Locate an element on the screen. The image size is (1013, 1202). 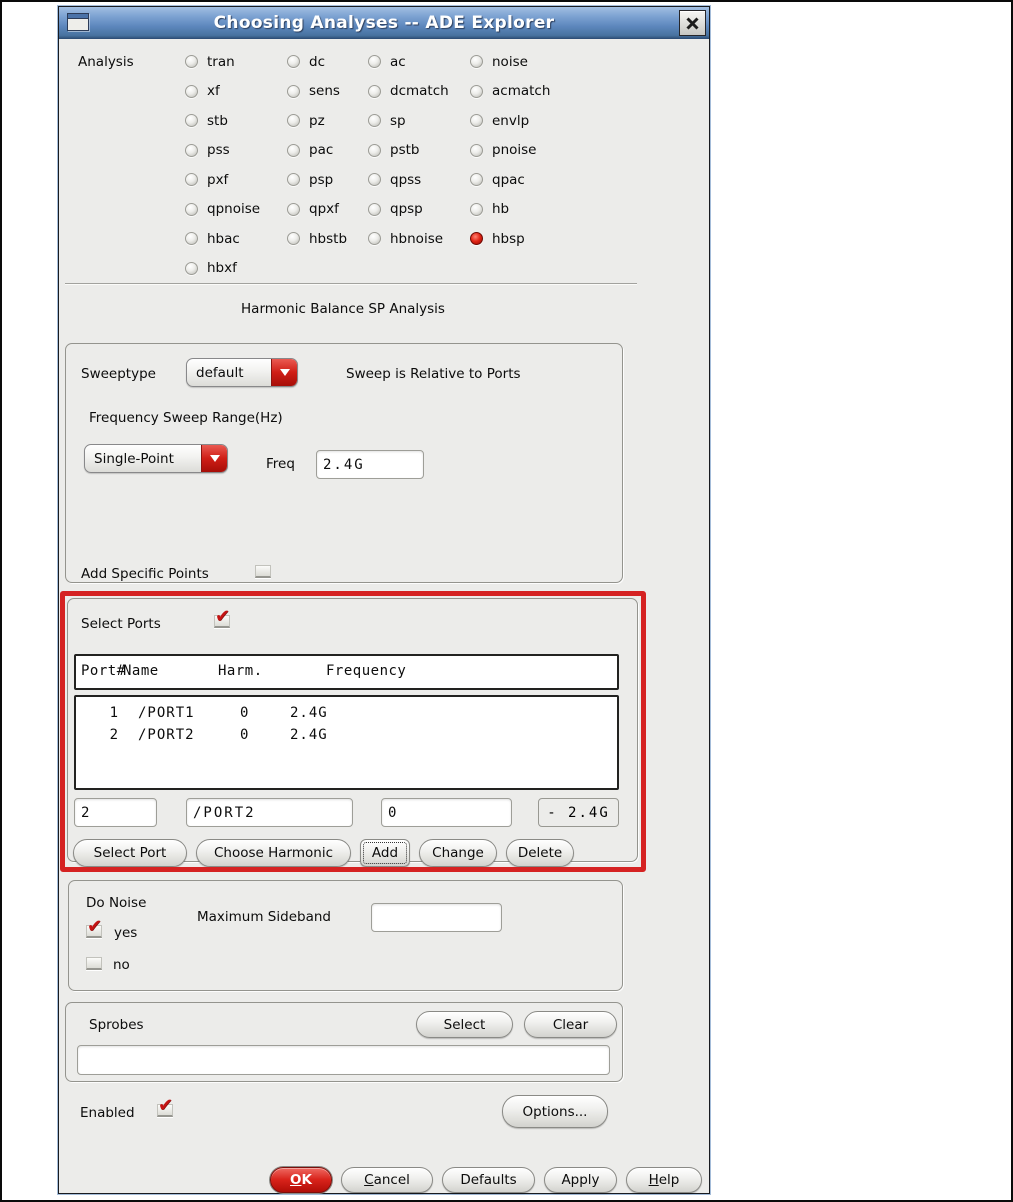
ports-table-list: 1/PORT1 0 2.4G 2/PORT2 0 2.4G is located at coordinates (346, 742).